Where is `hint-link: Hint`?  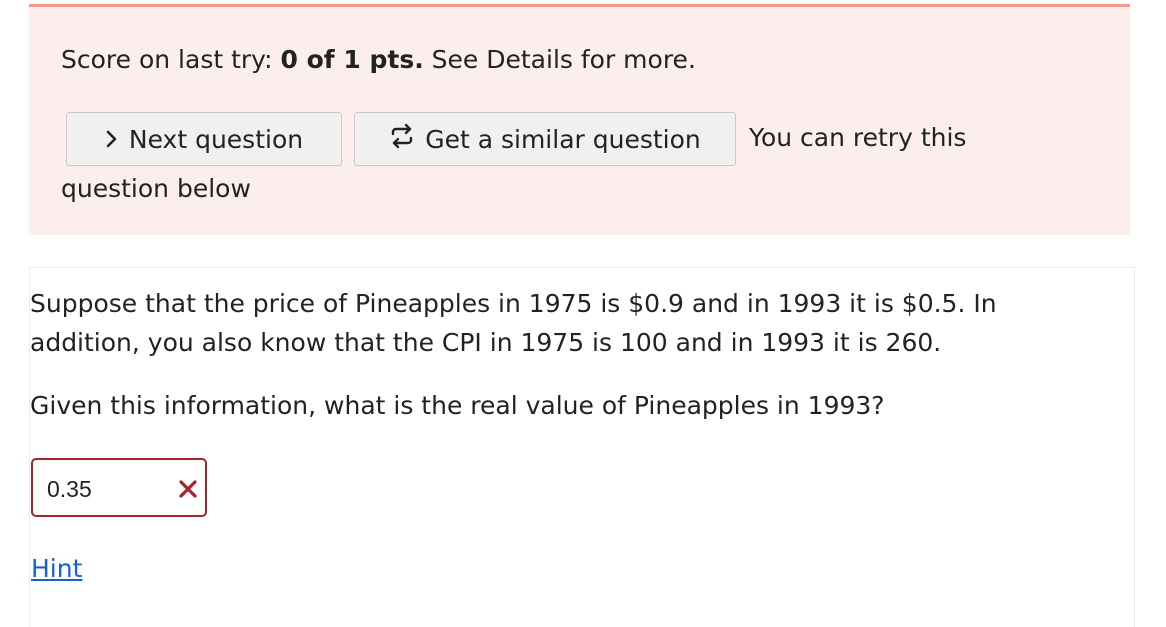
hint-link: Hint is located at coordinates (56, 568).